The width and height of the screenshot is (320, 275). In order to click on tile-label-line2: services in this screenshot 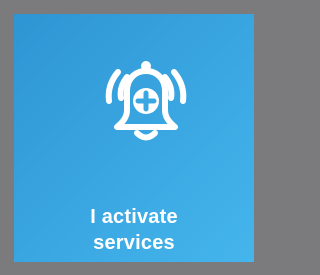, I will do `click(134, 243)`.